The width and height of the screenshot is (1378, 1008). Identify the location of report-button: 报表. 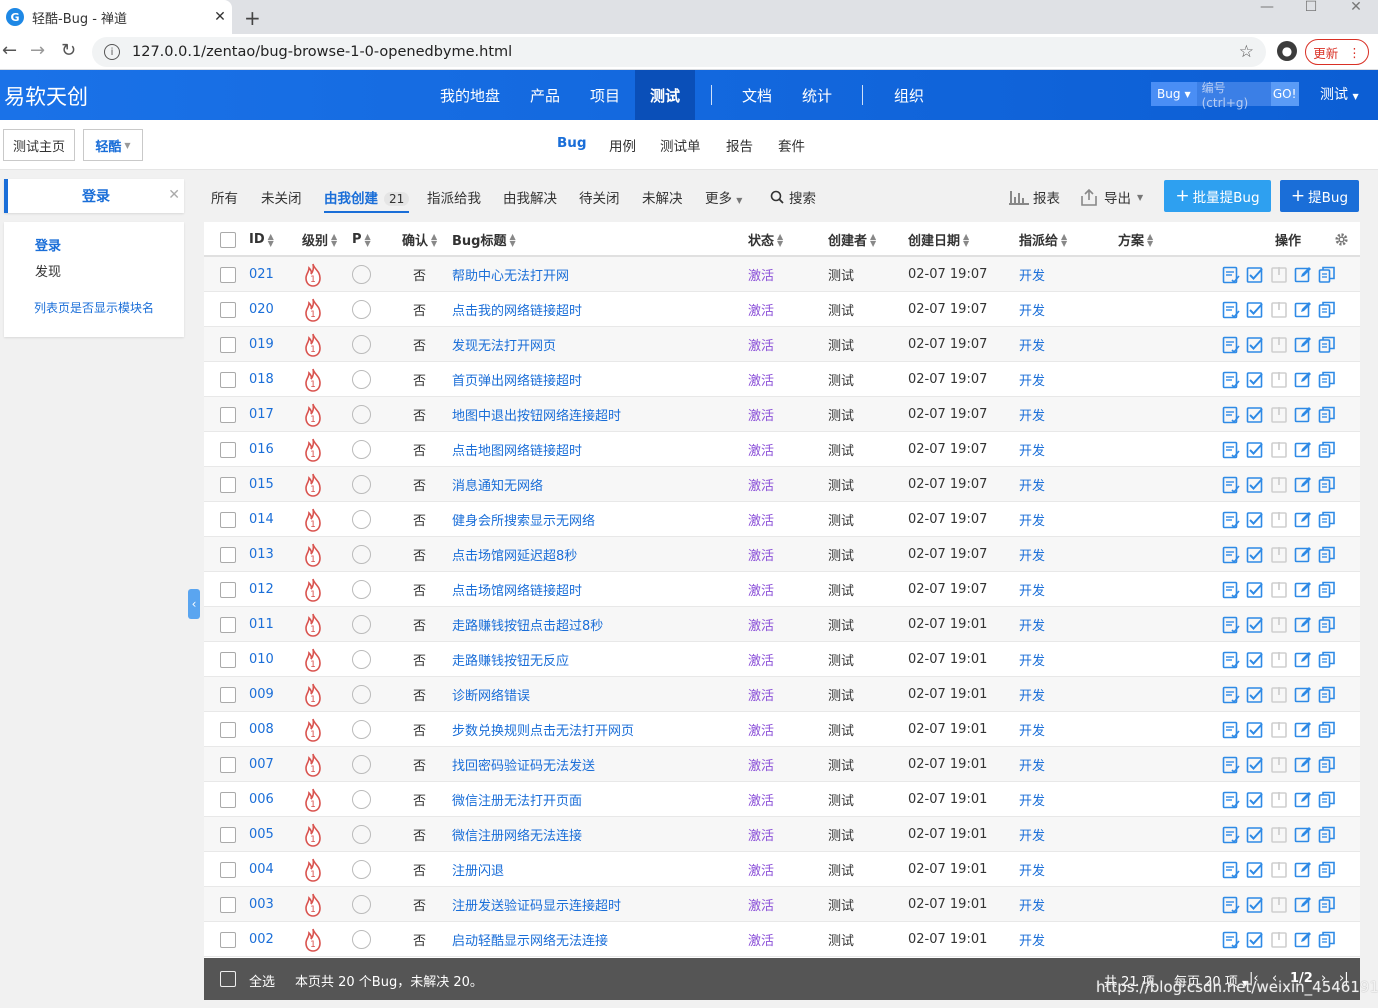
(1034, 197).